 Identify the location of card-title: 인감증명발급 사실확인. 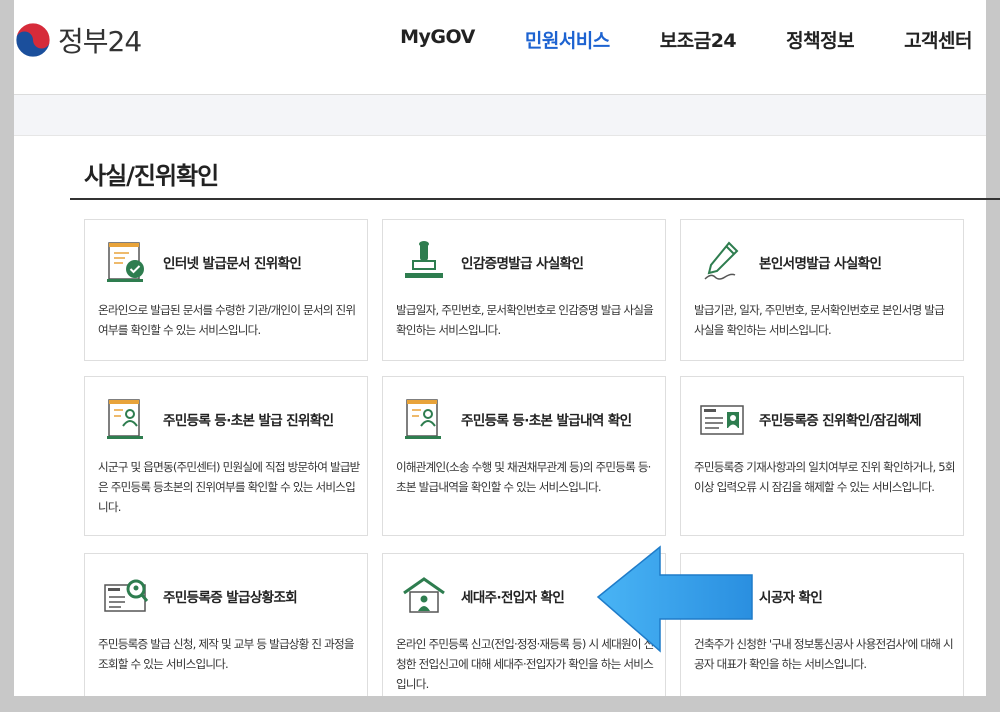
(522, 264).